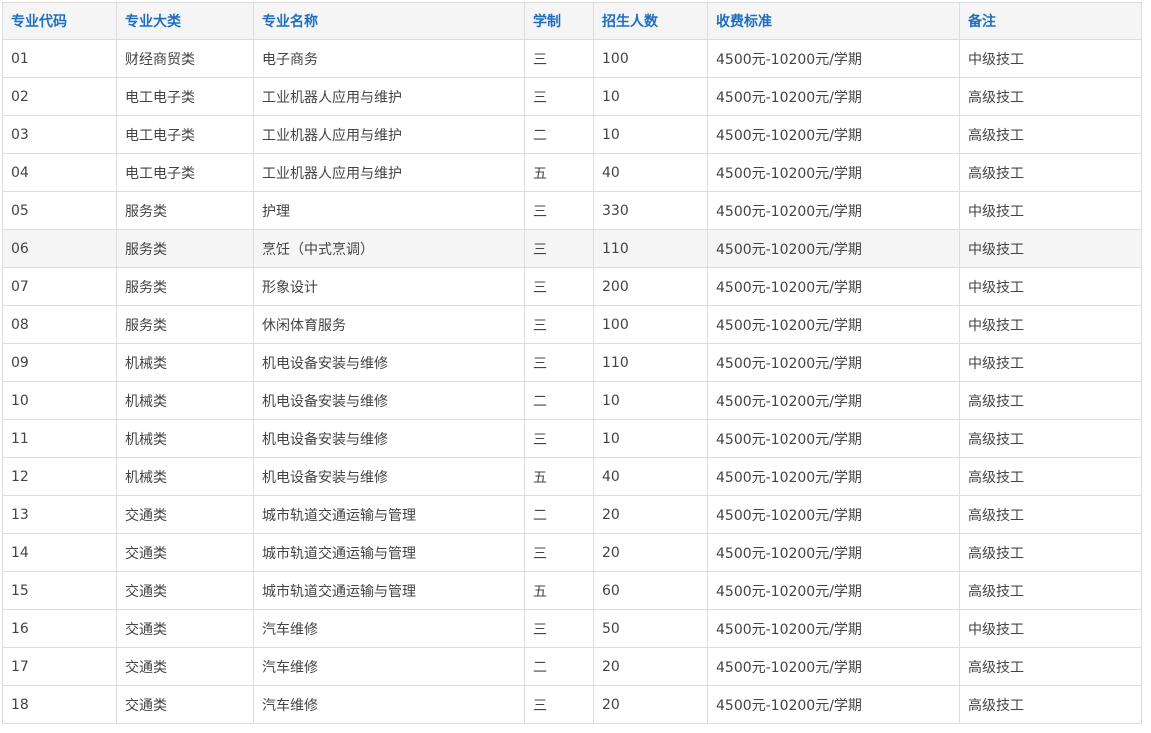 Image resolution: width=1151 pixels, height=733 pixels. I want to click on cell-major-code: 15, so click(59, 590).